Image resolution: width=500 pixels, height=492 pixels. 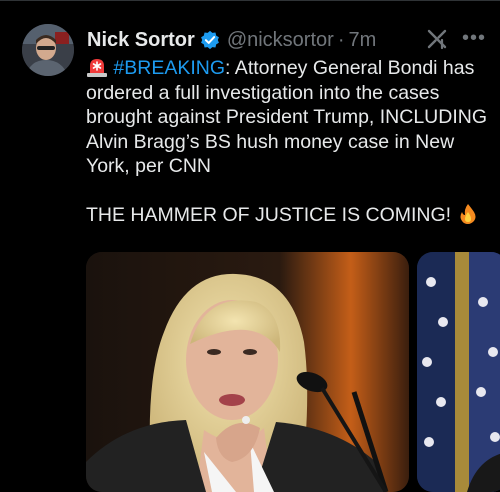 What do you see at coordinates (97, 67) in the screenshot?
I see `rotating-light-icon` at bounding box center [97, 67].